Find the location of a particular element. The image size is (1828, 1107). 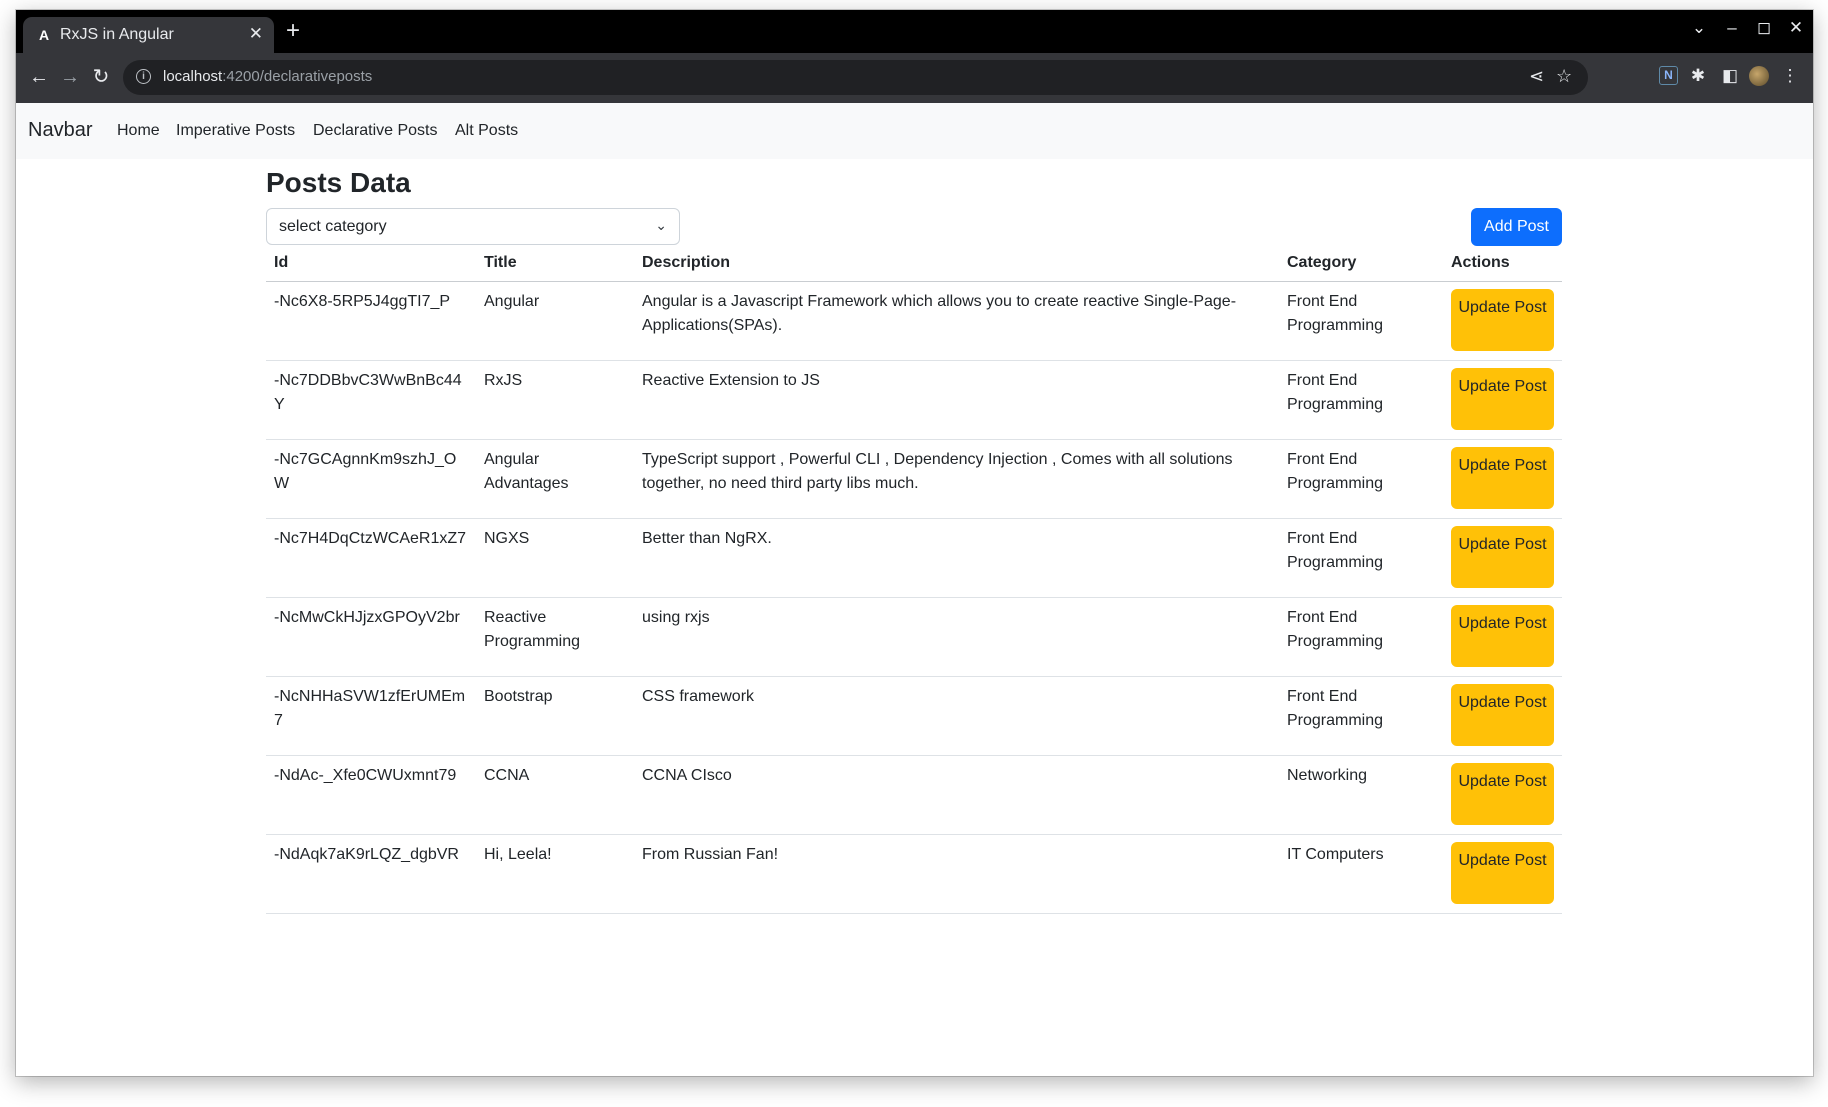

address-bar: i localhost:4200/declarativeposts ⋖ ☆ is located at coordinates (855, 77).